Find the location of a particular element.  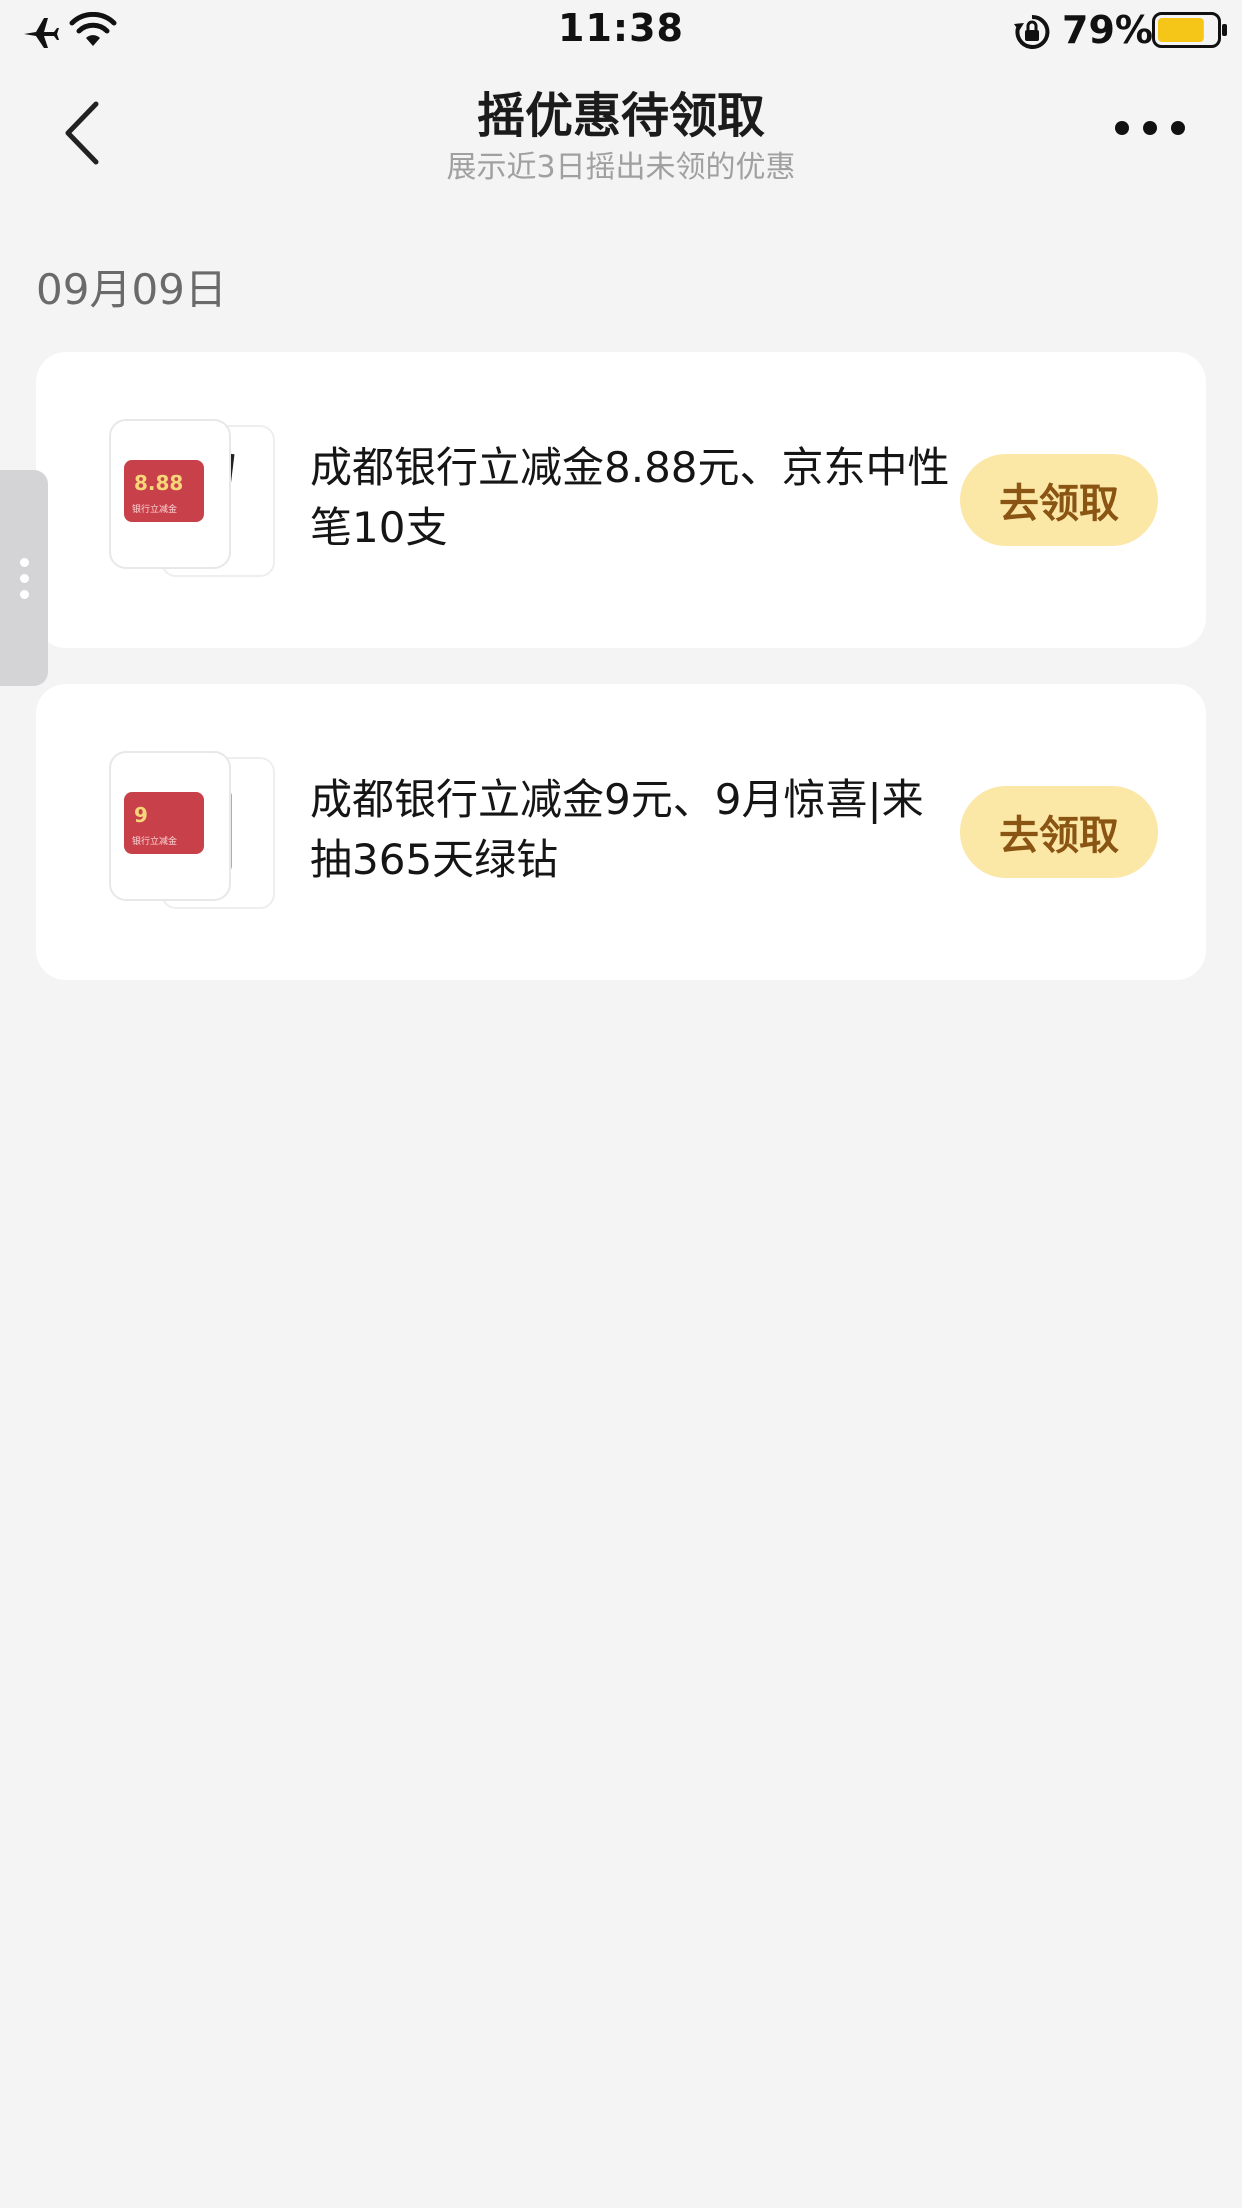

battery-icon is located at coordinates (1189, 30).